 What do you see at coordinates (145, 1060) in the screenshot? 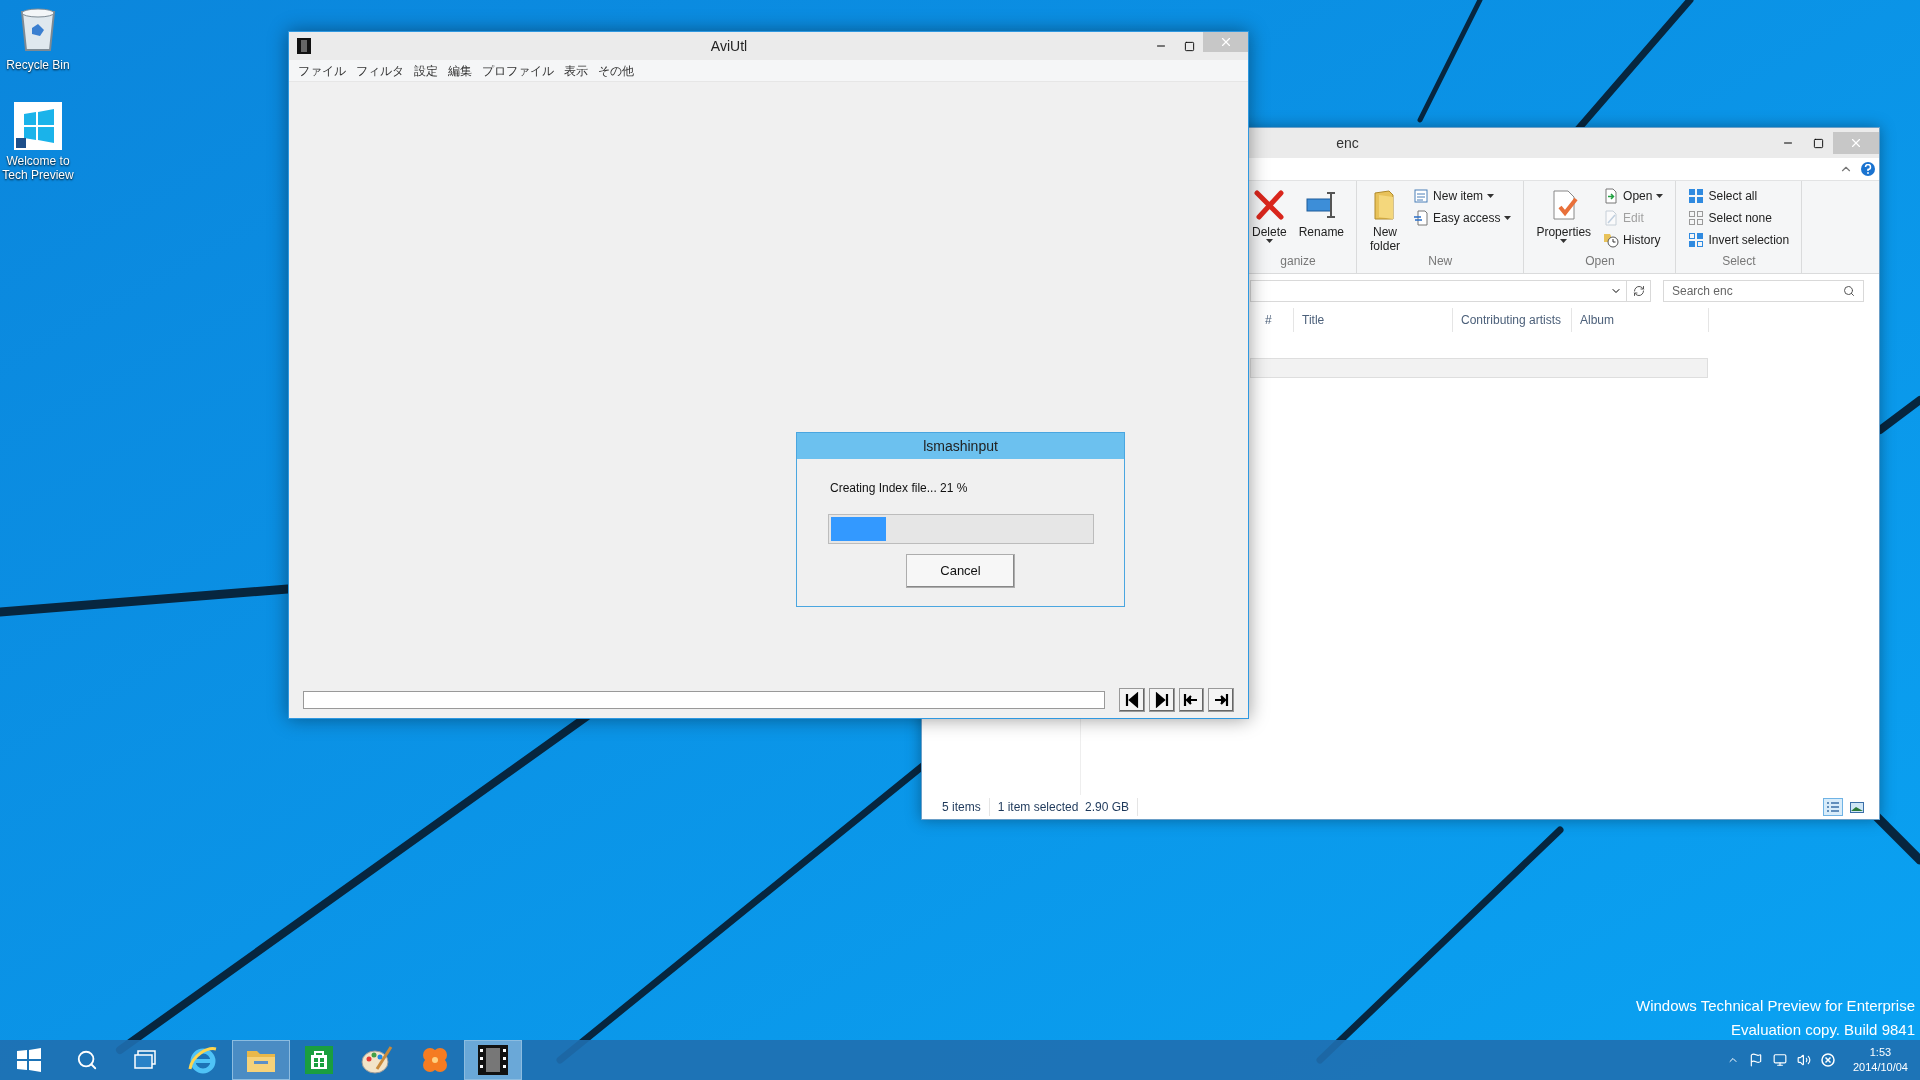
I see `task-view-icon` at bounding box center [145, 1060].